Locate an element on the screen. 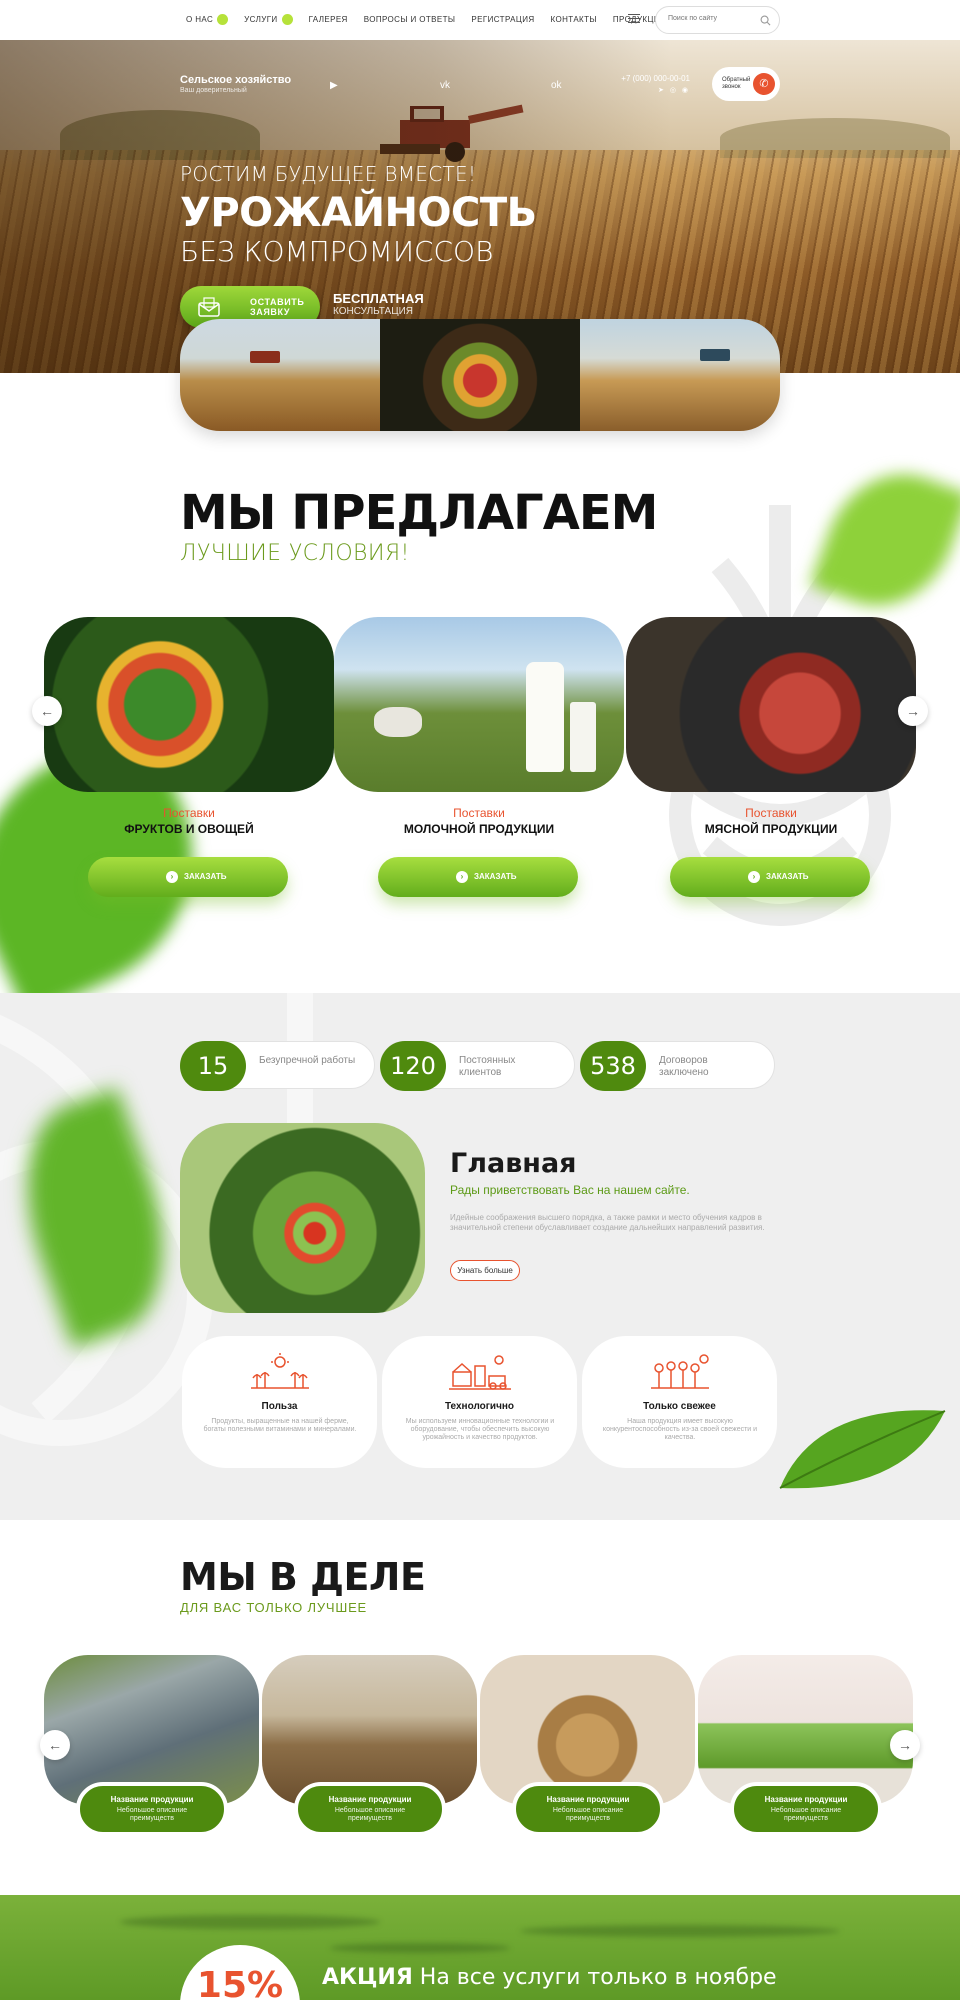 The width and height of the screenshot is (960, 2000). search-input is located at coordinates (713, 18).